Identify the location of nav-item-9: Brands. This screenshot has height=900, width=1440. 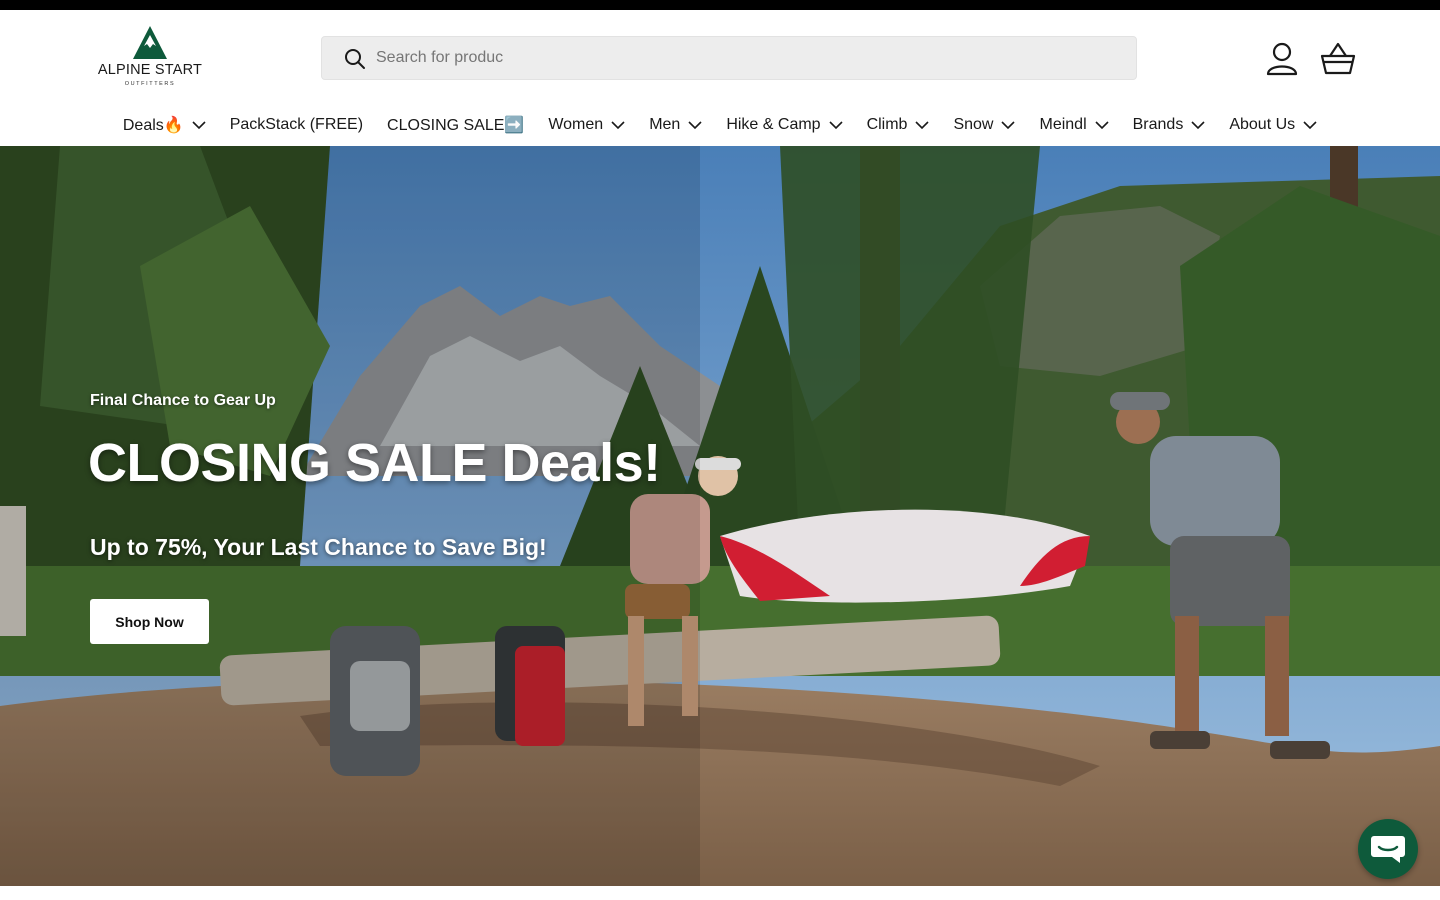
(1169, 125).